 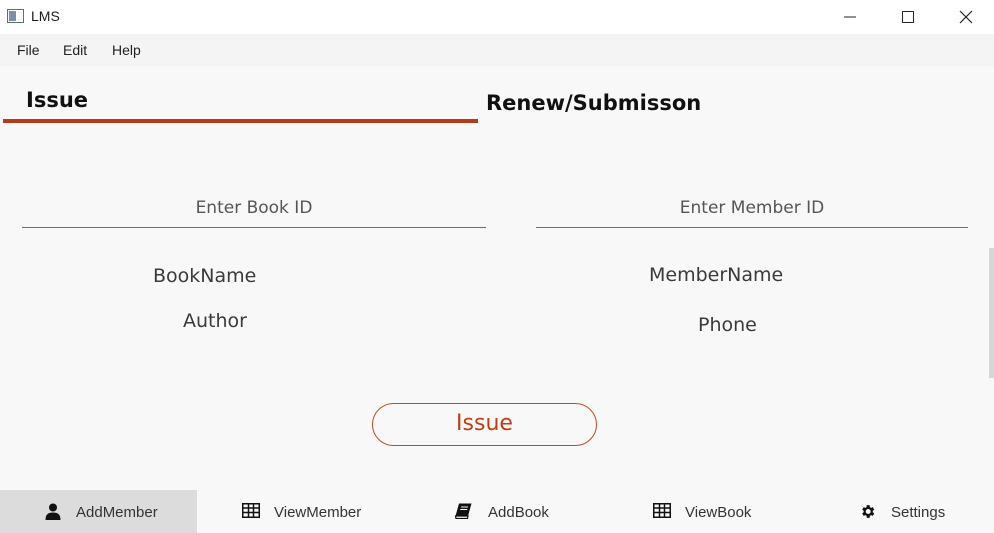 I want to click on maximize-icon, so click(x=908, y=17).